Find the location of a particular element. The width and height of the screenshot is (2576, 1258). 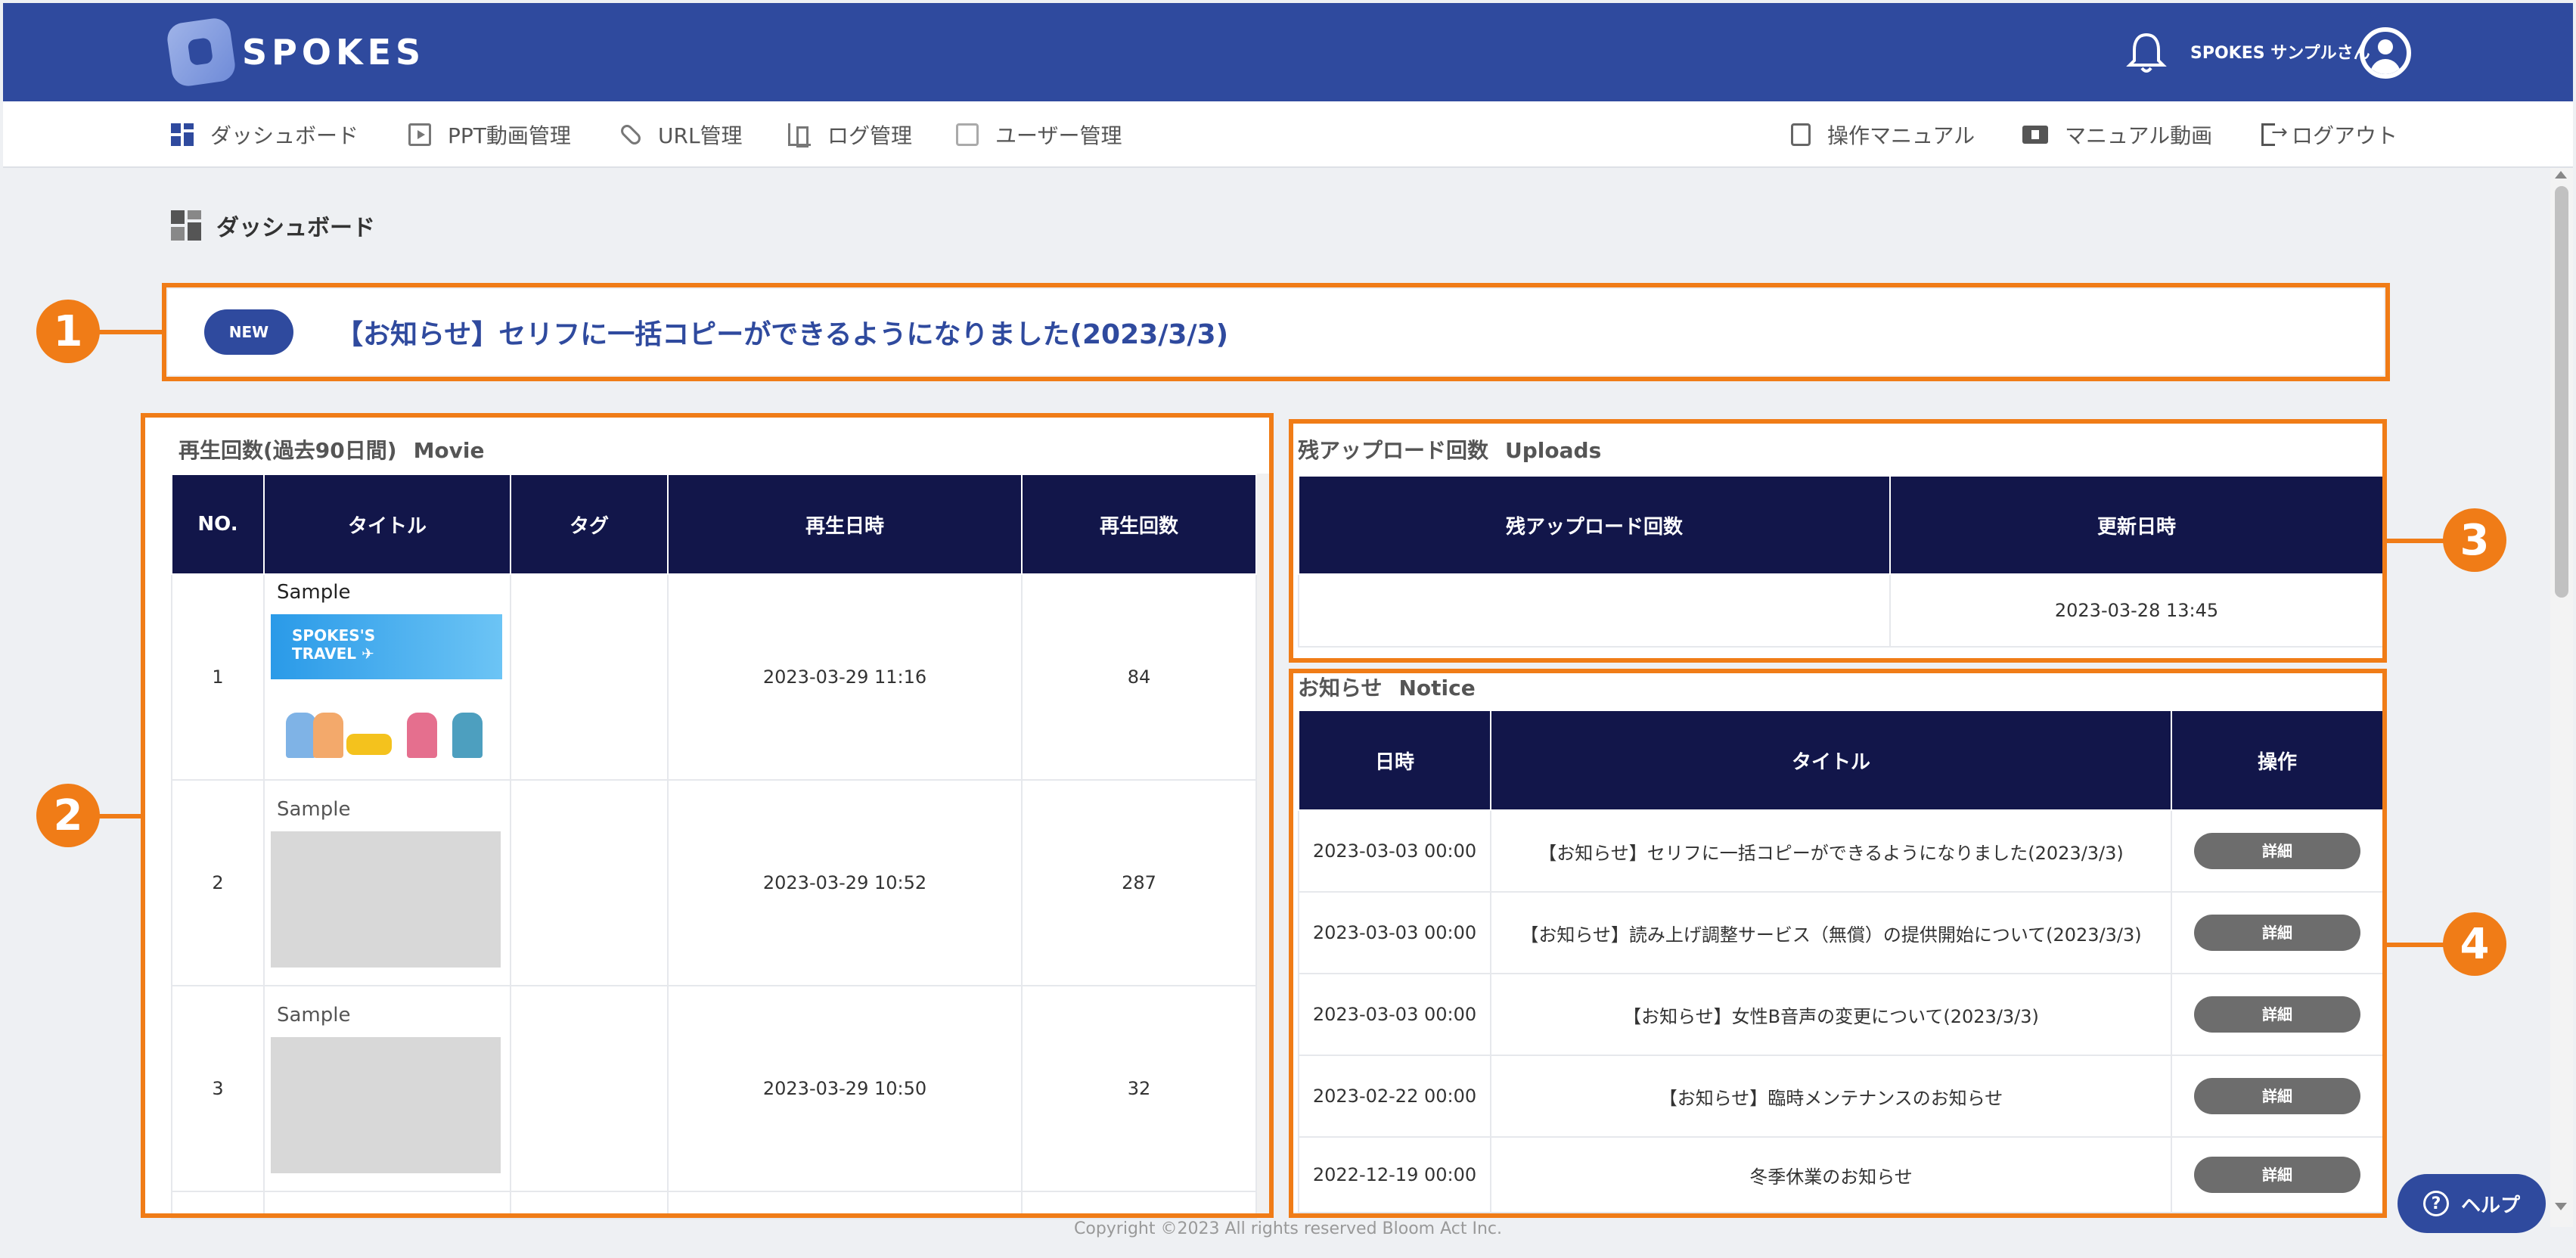

logout-icon is located at coordinates (2274, 133).